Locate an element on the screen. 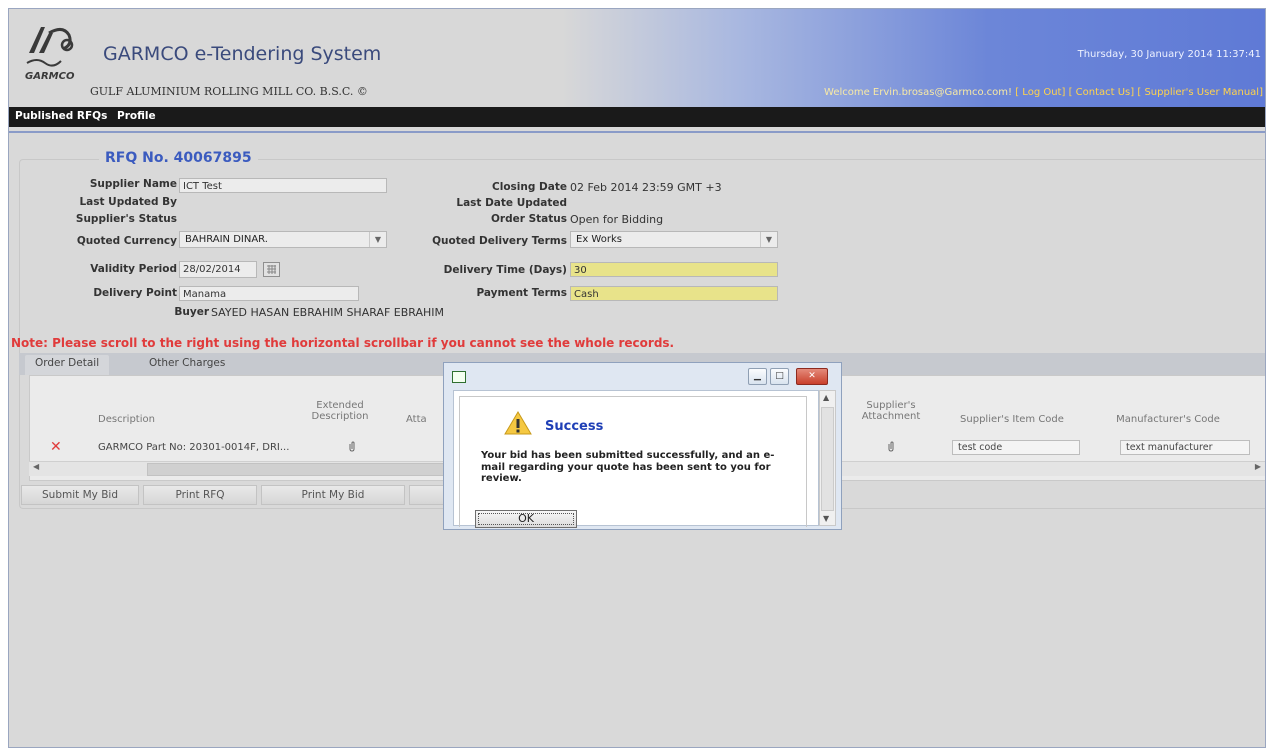 This screenshot has width=1267, height=749. dialog-scroll-thumb is located at coordinates (827, 459).